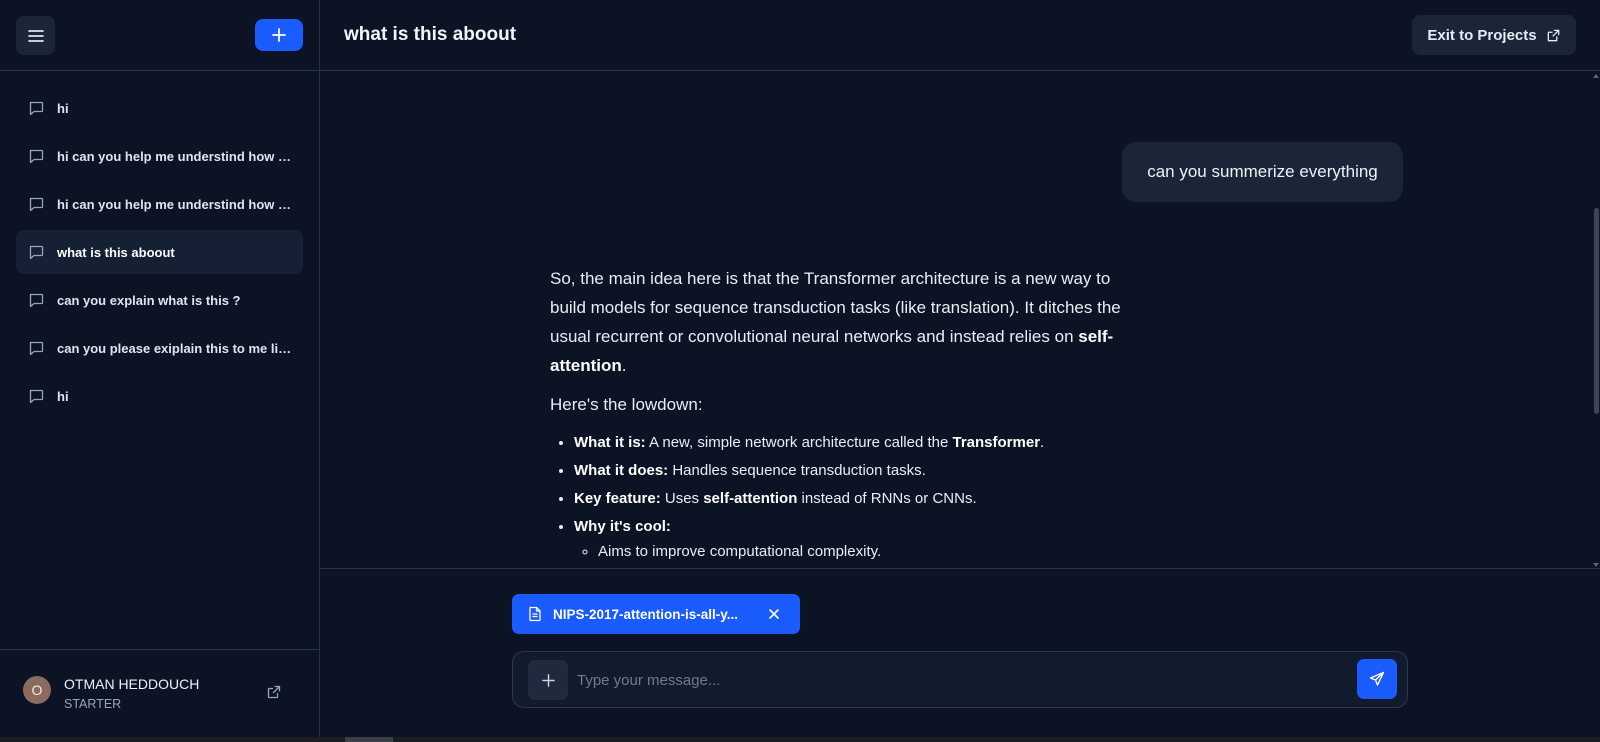 Image resolution: width=1600 pixels, height=742 pixels. I want to click on add-attachment-button, so click(548, 680).